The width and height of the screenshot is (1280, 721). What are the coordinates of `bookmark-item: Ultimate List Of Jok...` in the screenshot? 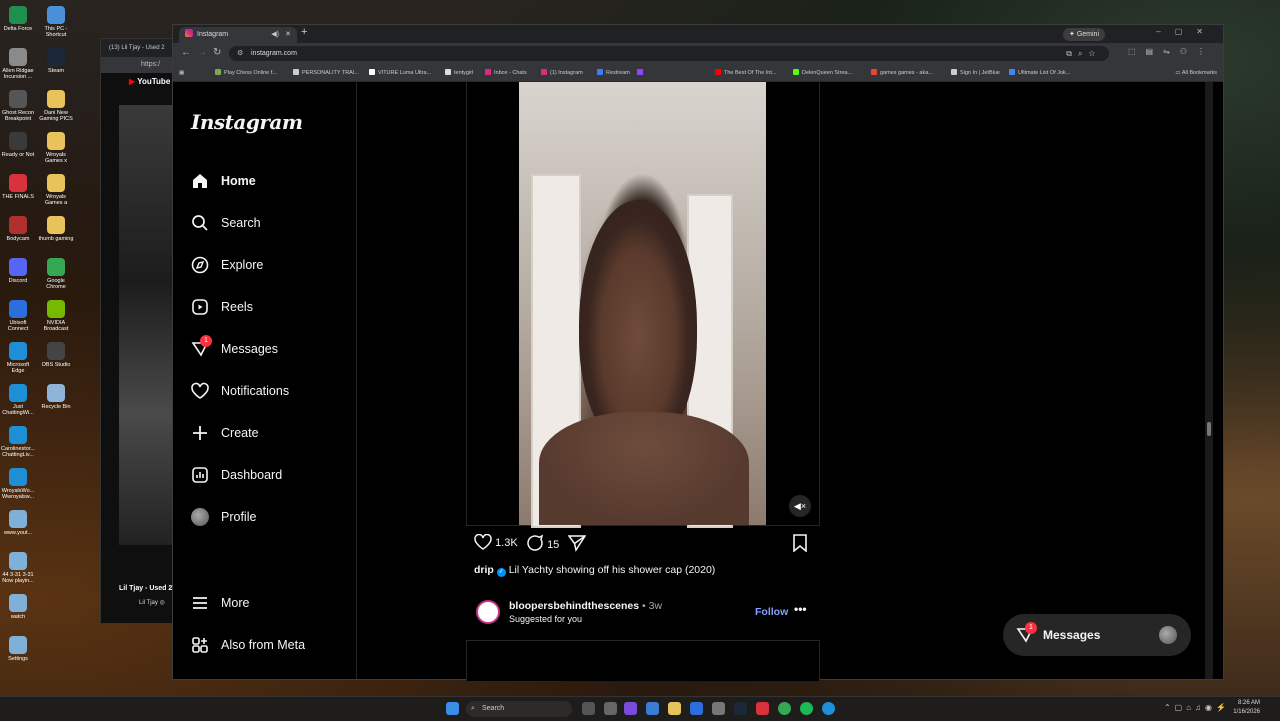 It's located at (1039, 73).